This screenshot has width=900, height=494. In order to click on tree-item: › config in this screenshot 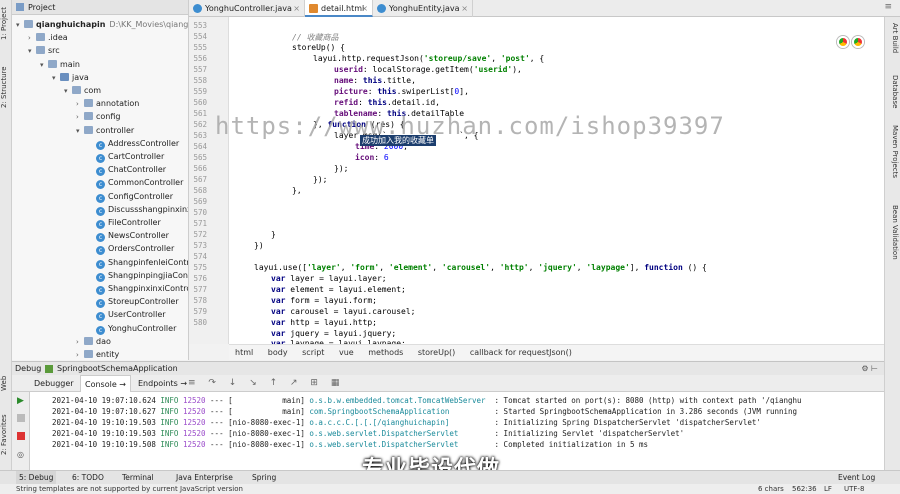, I will do `click(98, 116)`.